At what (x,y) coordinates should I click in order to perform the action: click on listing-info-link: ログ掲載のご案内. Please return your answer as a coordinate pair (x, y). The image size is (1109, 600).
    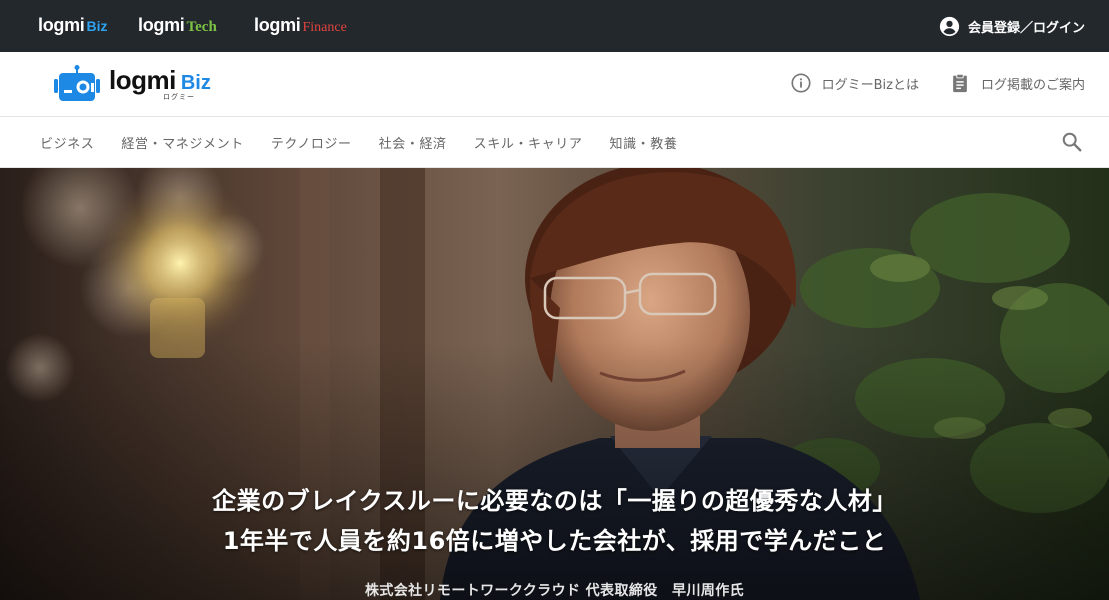
    Looking at the image, I should click on (1017, 83).